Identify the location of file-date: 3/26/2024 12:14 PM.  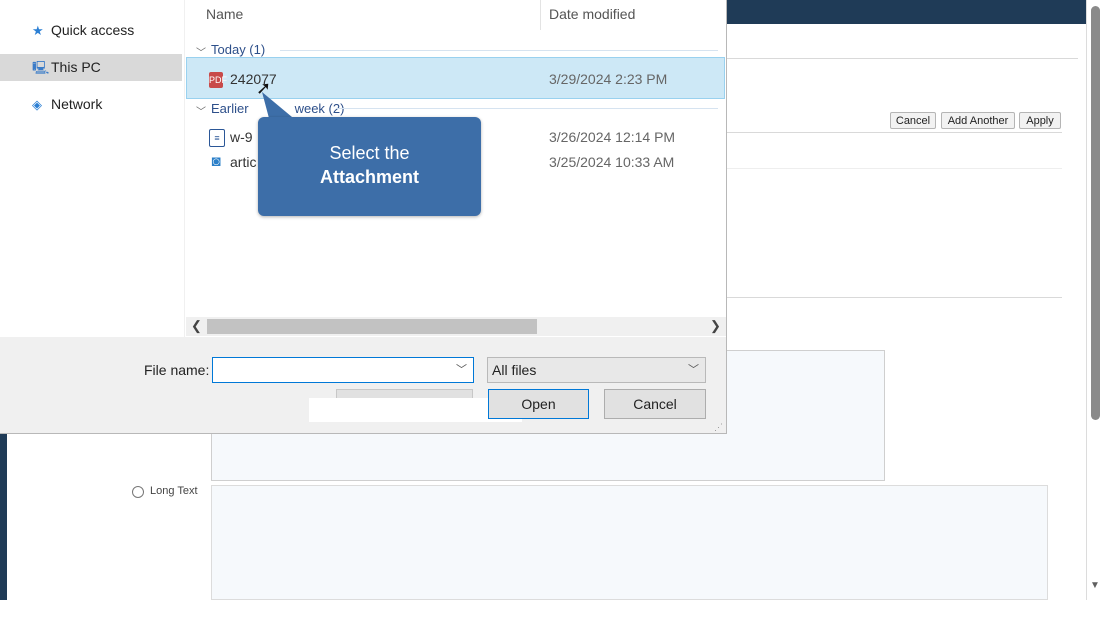
(612, 137).